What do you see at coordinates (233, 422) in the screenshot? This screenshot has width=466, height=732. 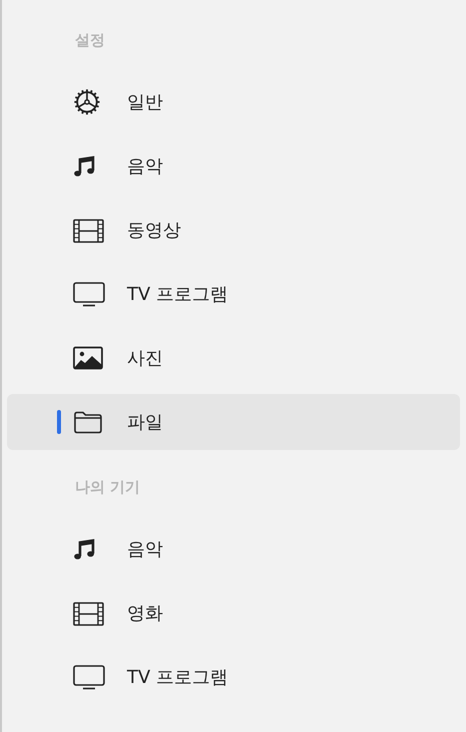 I see `sidebar-item: 파일` at bounding box center [233, 422].